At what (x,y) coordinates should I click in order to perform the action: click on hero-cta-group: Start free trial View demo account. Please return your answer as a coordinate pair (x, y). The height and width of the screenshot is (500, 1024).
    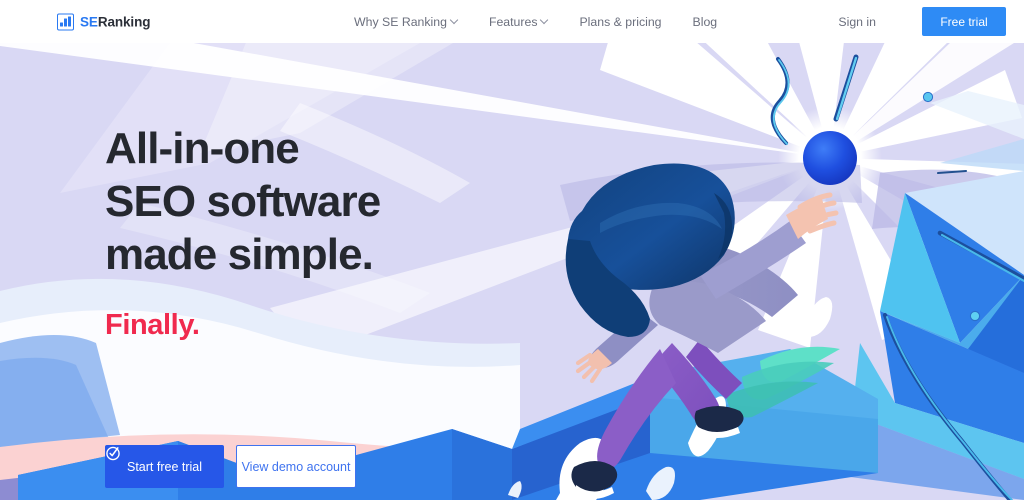
    Looking at the image, I should click on (230, 466).